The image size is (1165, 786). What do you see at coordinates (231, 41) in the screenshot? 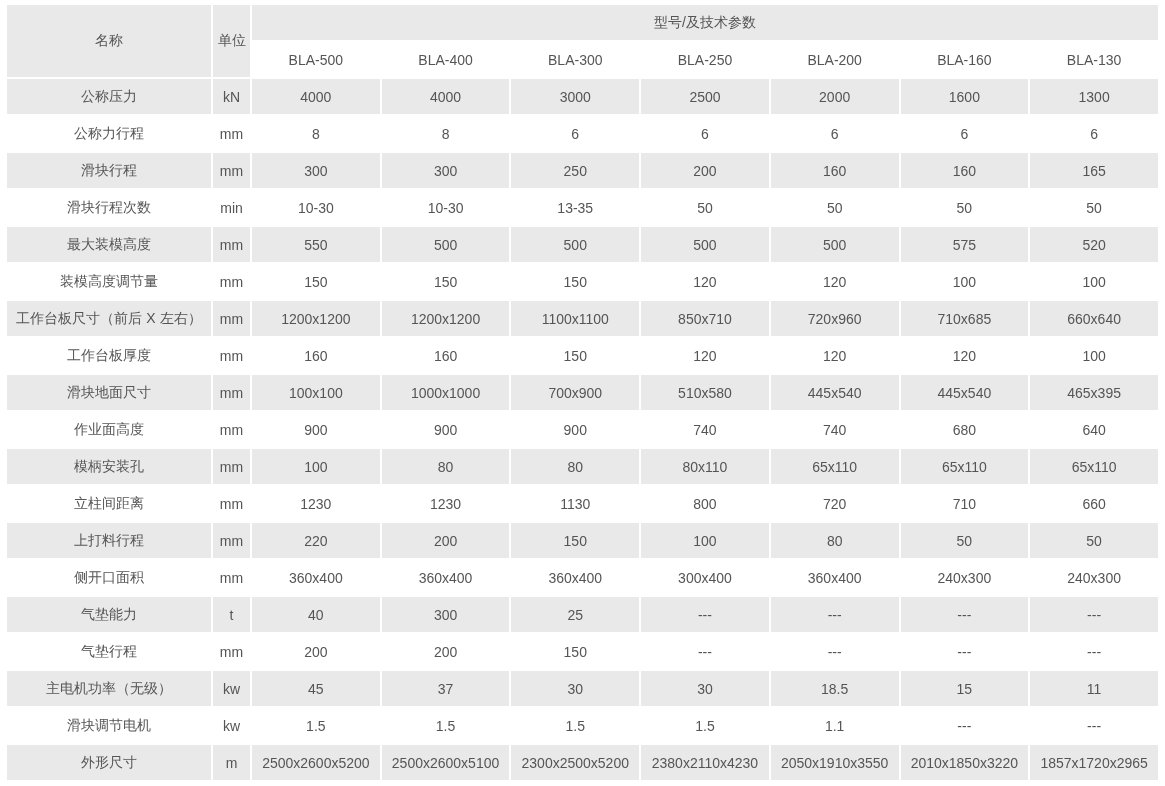
I see `header-cell: 单位` at bounding box center [231, 41].